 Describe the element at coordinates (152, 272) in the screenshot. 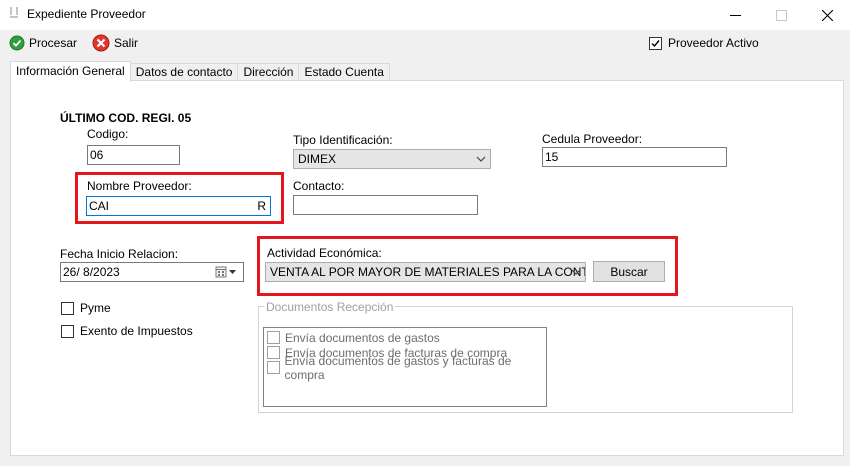

I see `fecha-datepicker: 26/ 8/2023` at that location.